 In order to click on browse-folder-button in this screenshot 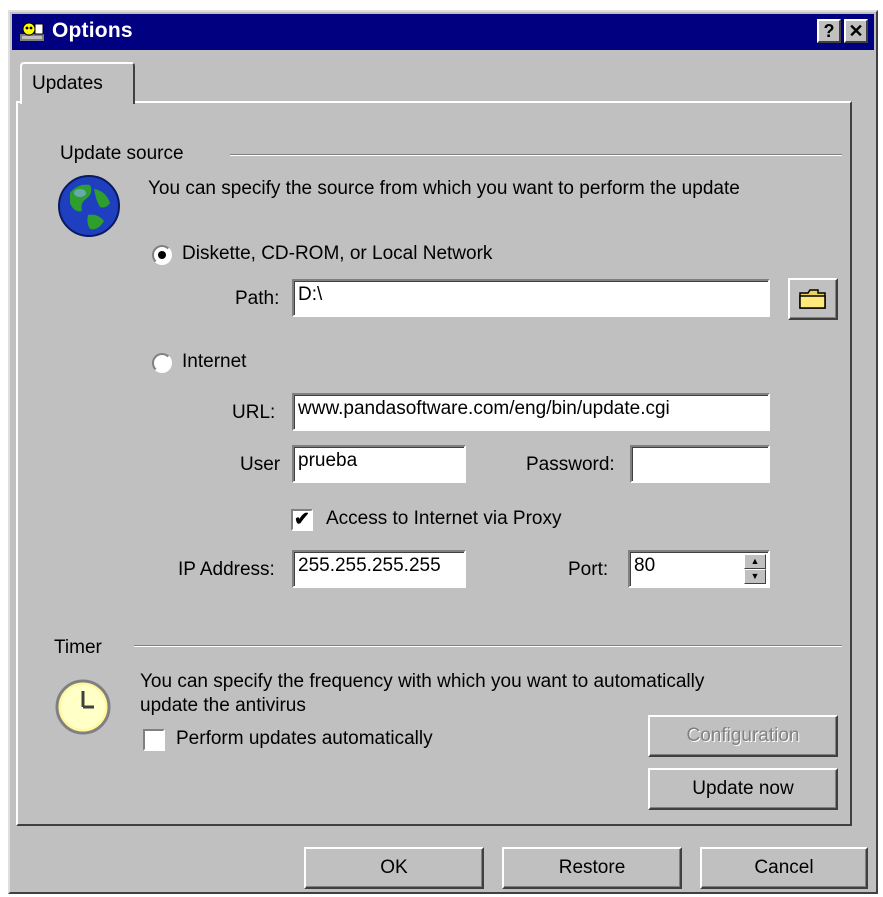, I will do `click(813, 299)`.